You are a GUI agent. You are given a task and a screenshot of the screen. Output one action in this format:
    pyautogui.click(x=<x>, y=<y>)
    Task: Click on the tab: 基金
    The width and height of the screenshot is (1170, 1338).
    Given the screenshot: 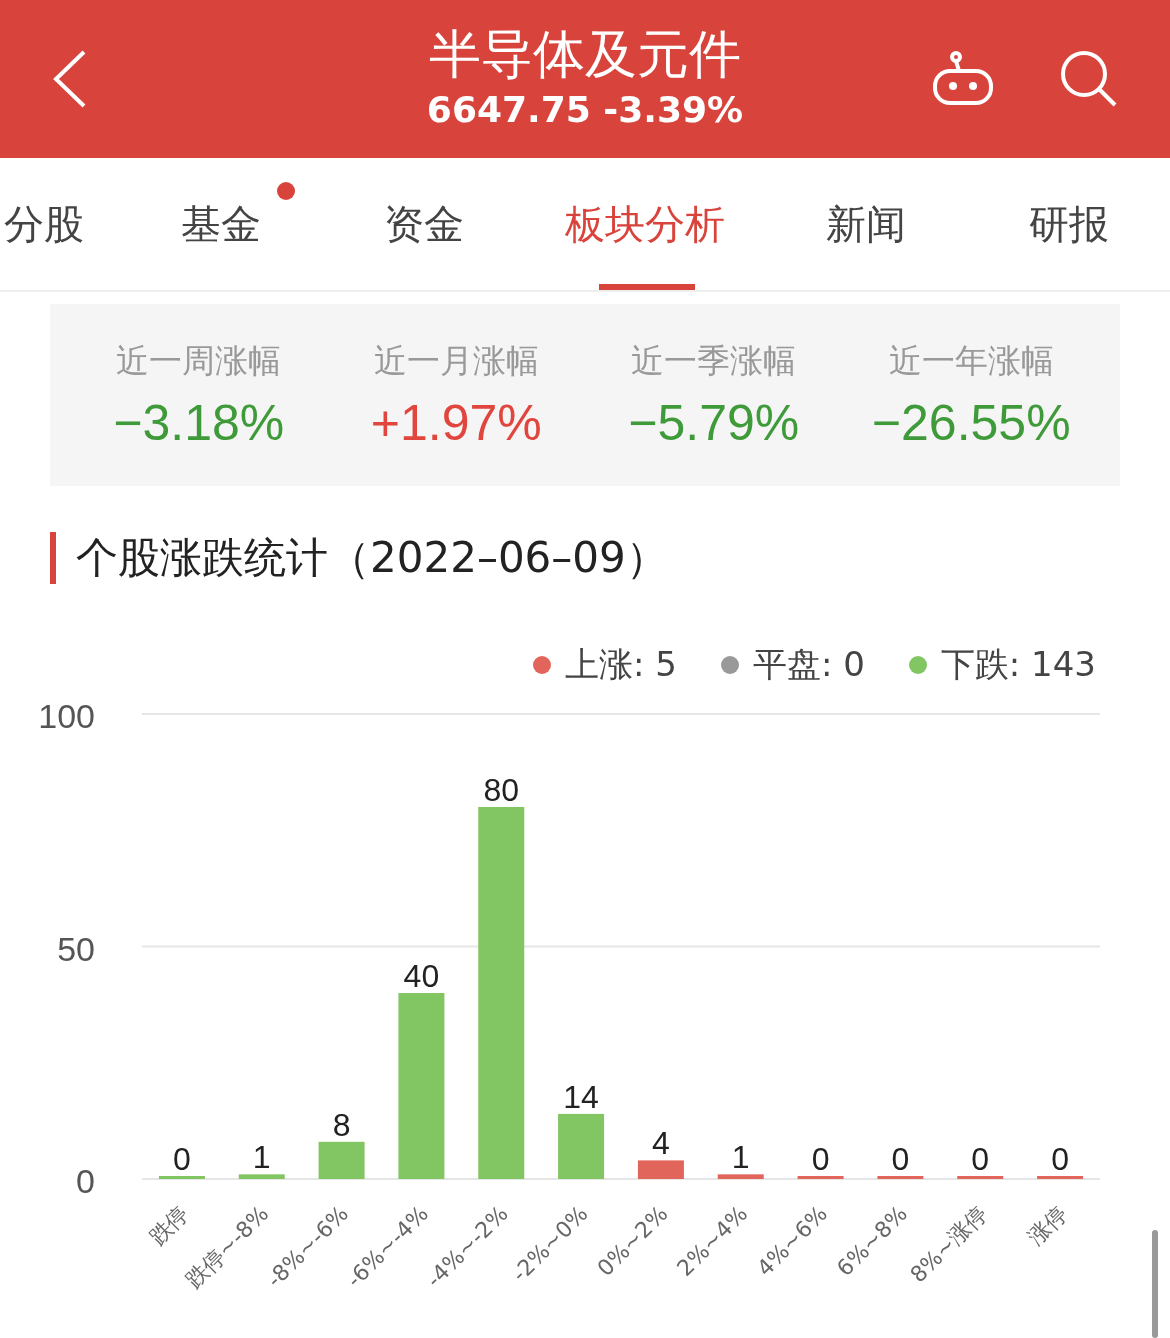 What is the action you would take?
    pyautogui.click(x=221, y=224)
    